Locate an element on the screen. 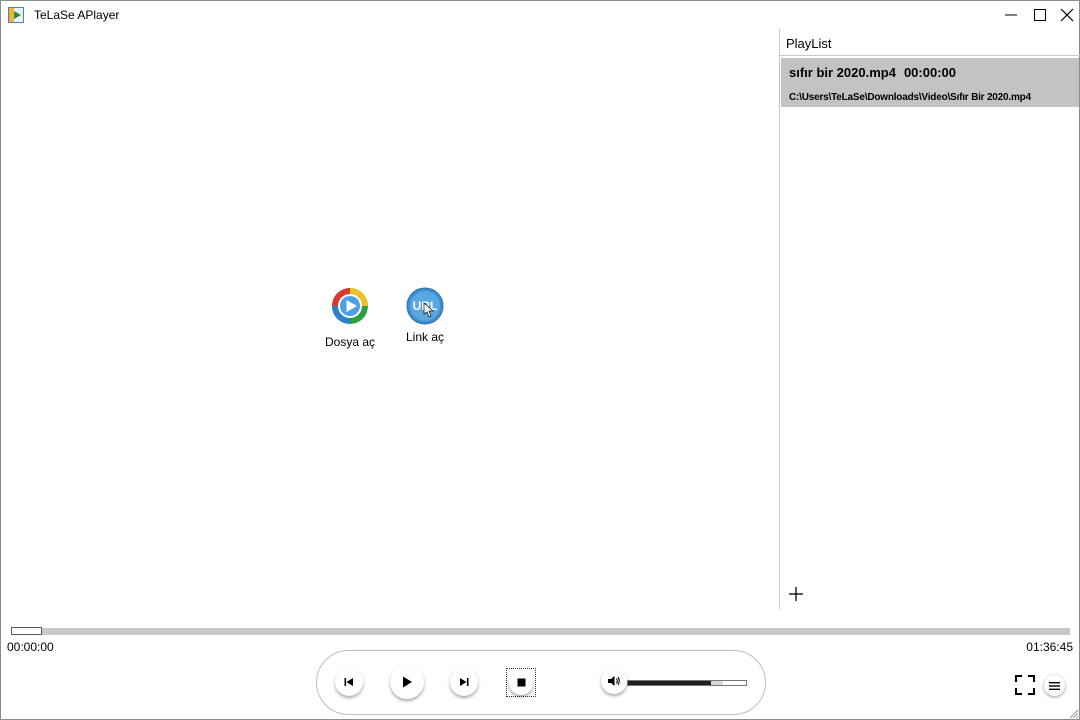 The height and width of the screenshot is (720, 1080). total-time: 01:36:45 is located at coordinates (1049, 647).